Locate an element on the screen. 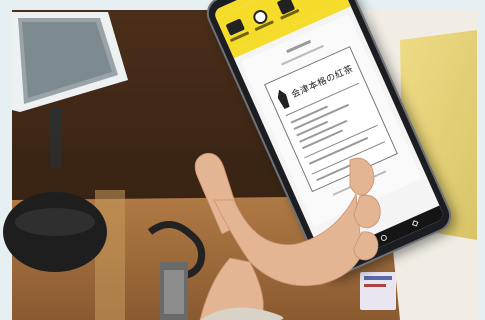 The width and height of the screenshot is (485, 320). receipt-line is located at coordinates (338, 170).